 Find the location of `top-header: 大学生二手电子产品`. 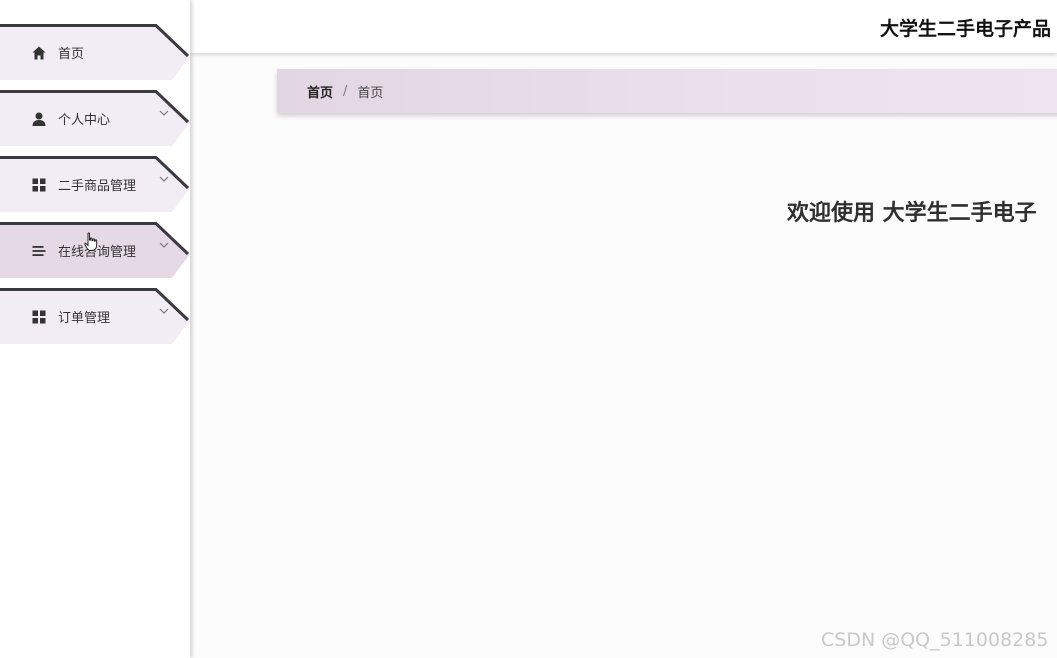

top-header: 大学生二手电子产品 is located at coordinates (623, 26).